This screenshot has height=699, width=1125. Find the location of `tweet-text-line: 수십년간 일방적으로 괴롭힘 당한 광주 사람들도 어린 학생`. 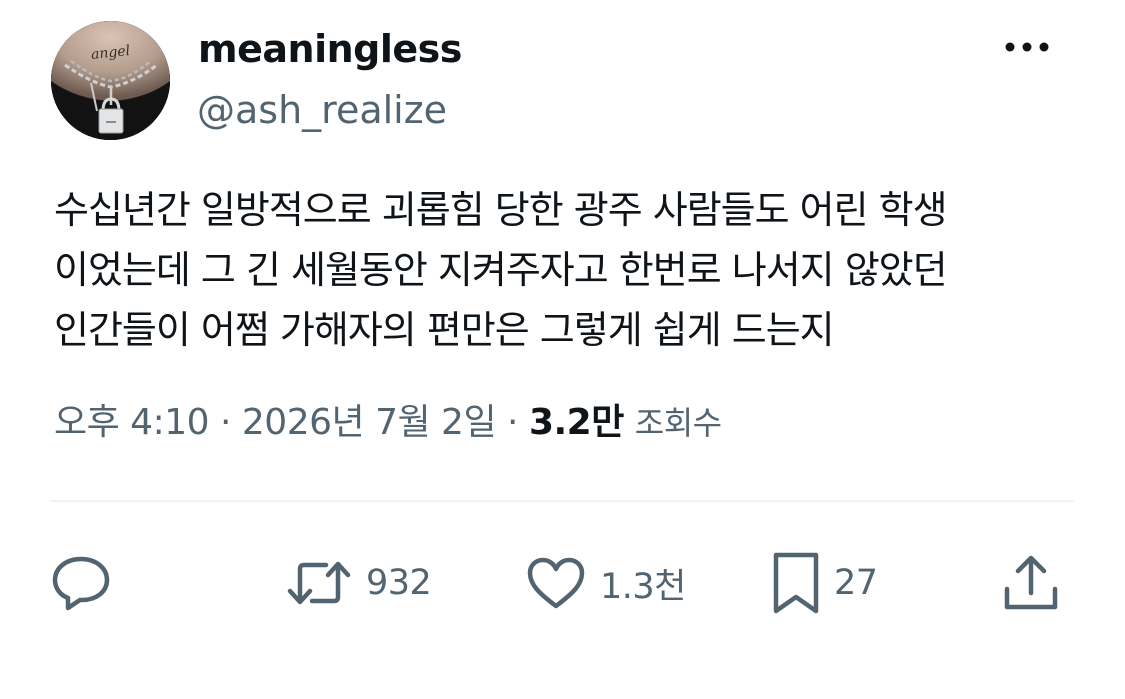

tweet-text-line: 수십년간 일방적으로 괴롭힘 당한 광주 사람들도 어린 학생 is located at coordinates (501, 210).